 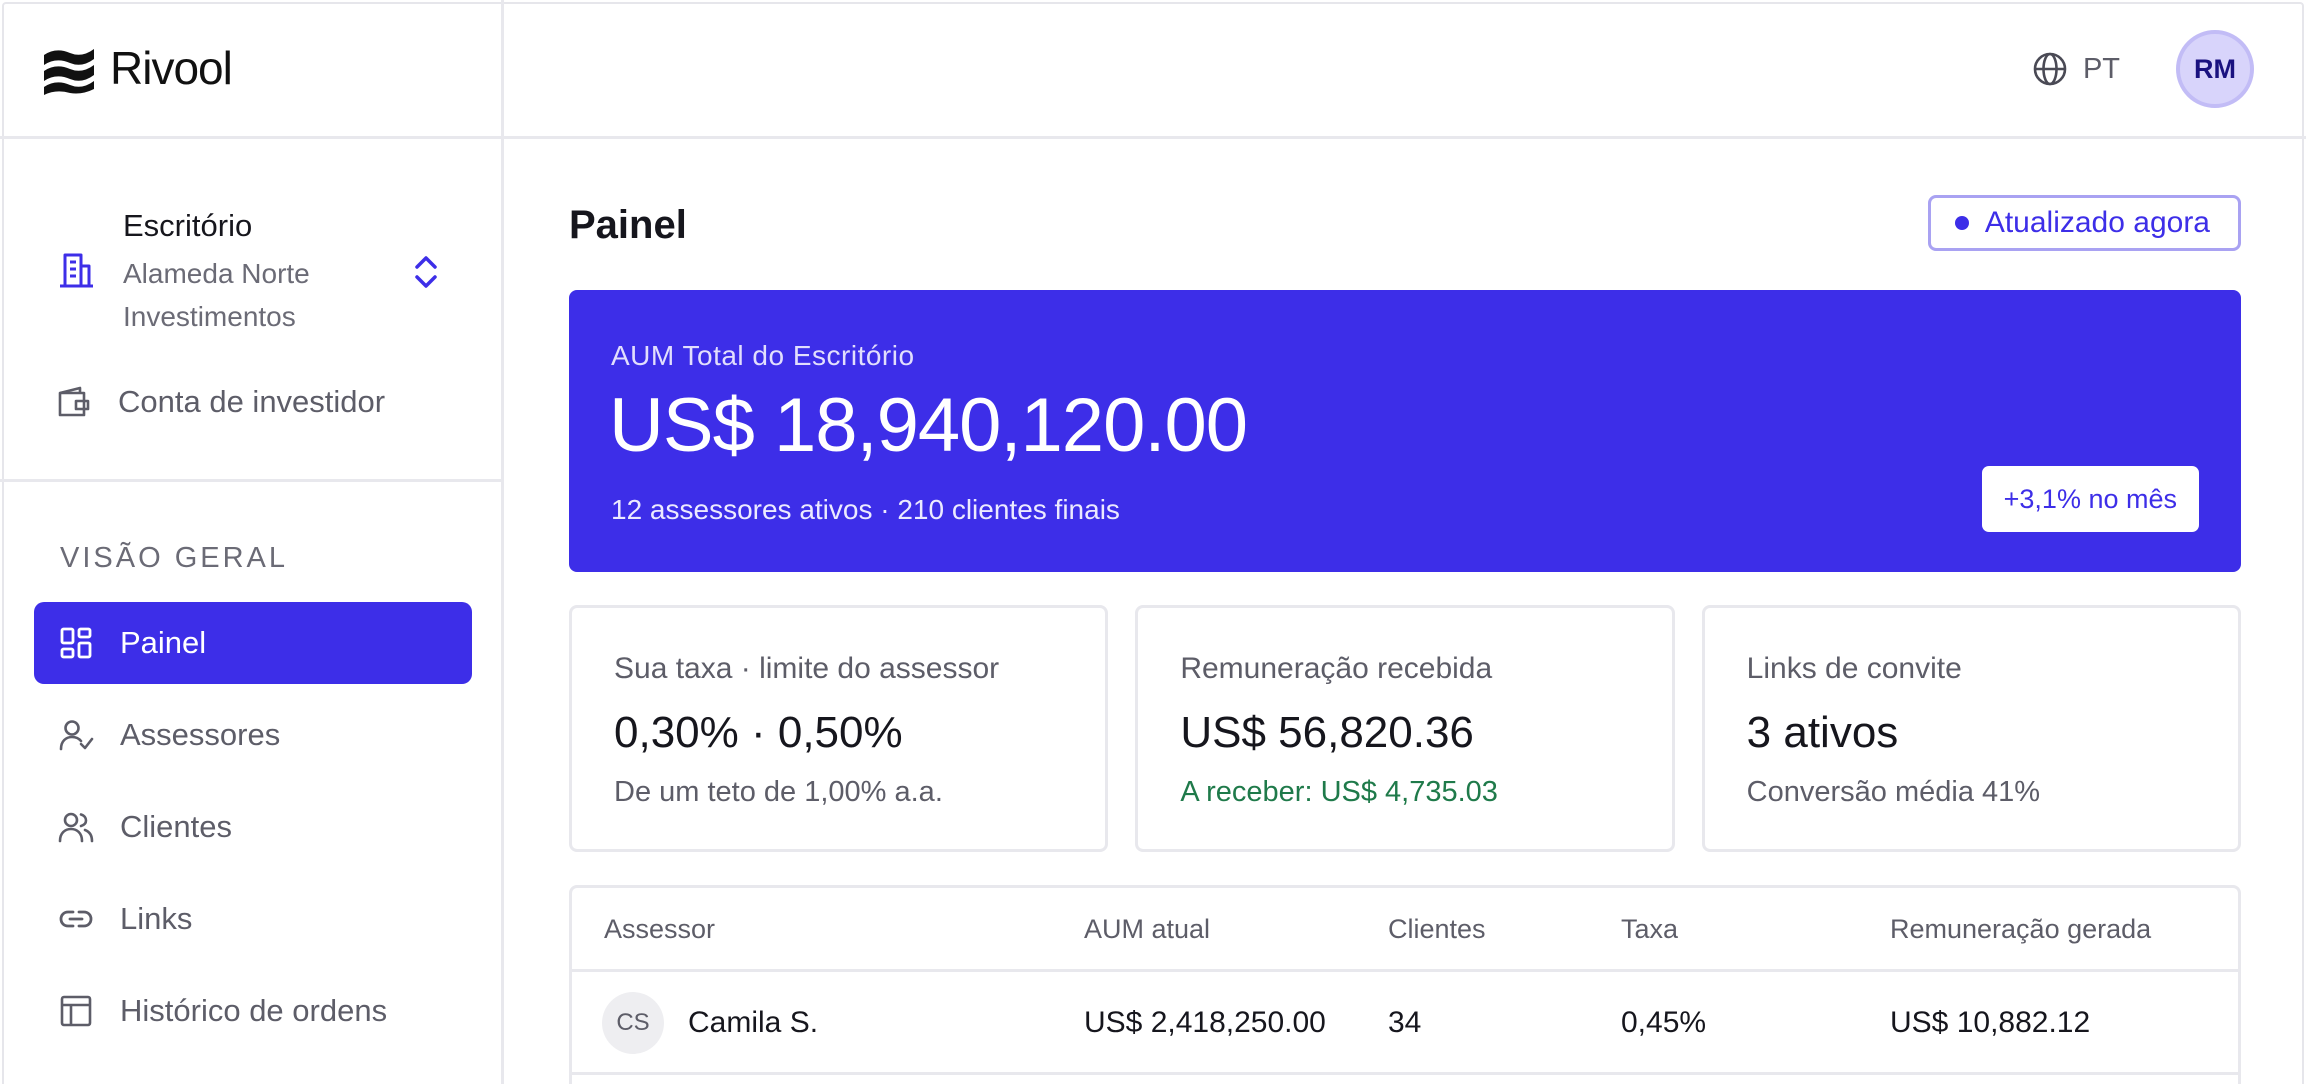 I want to click on aum-cell: US$ 2,418,250.00, so click(x=1205, y=1022).